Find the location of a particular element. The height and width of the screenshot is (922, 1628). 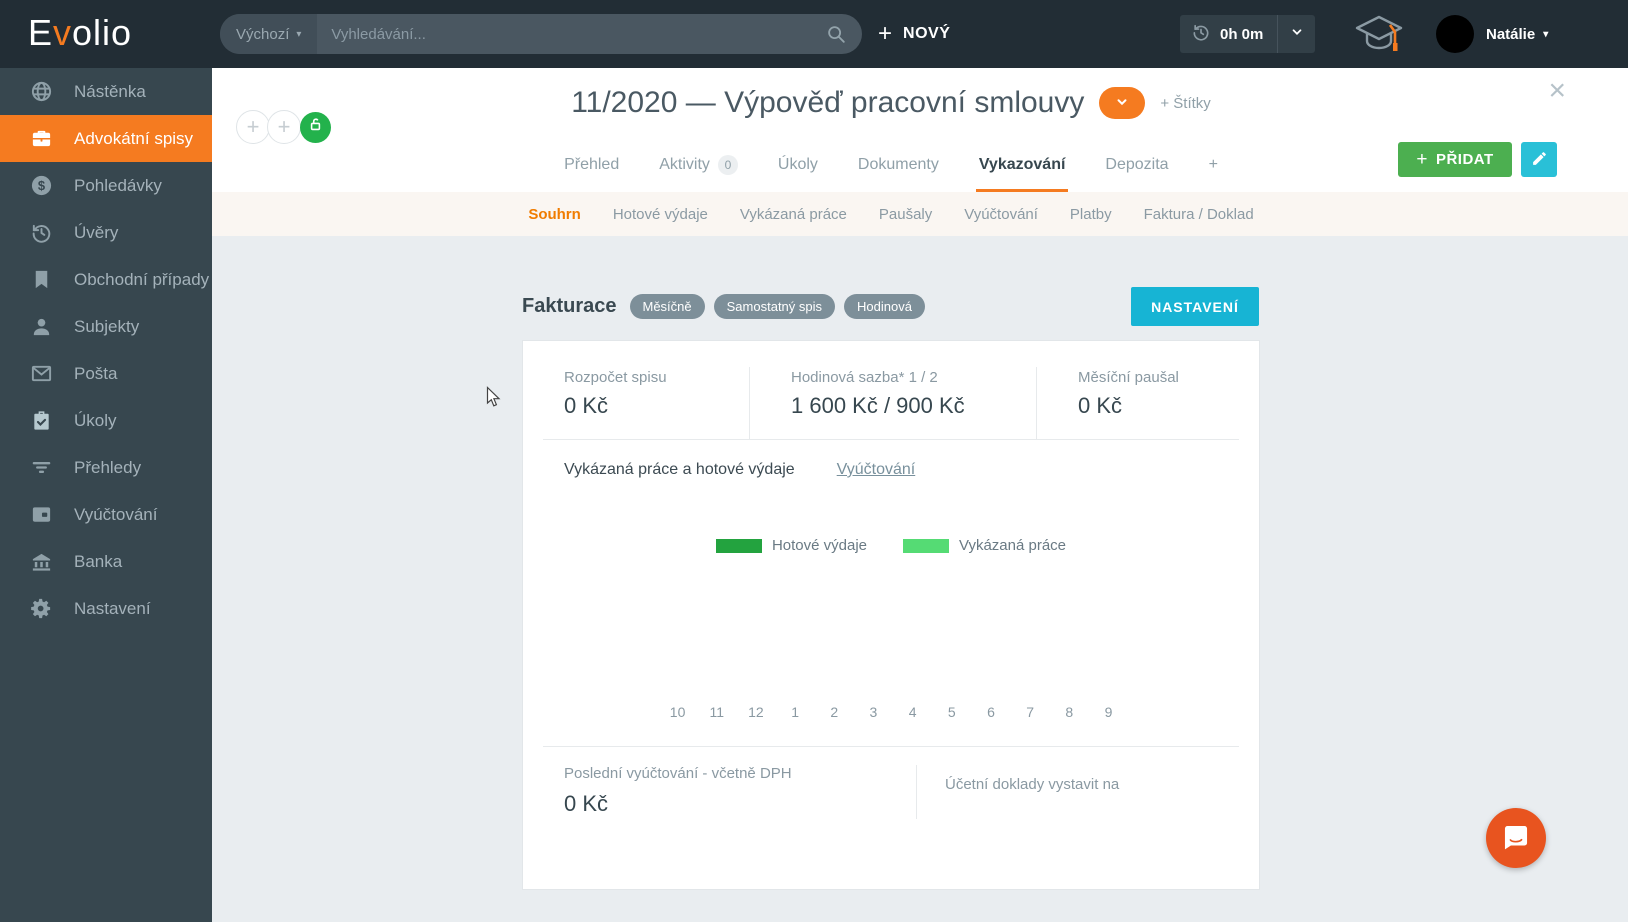

work-section-title: Vykázaná práce a hotové výdaje is located at coordinates (679, 469).